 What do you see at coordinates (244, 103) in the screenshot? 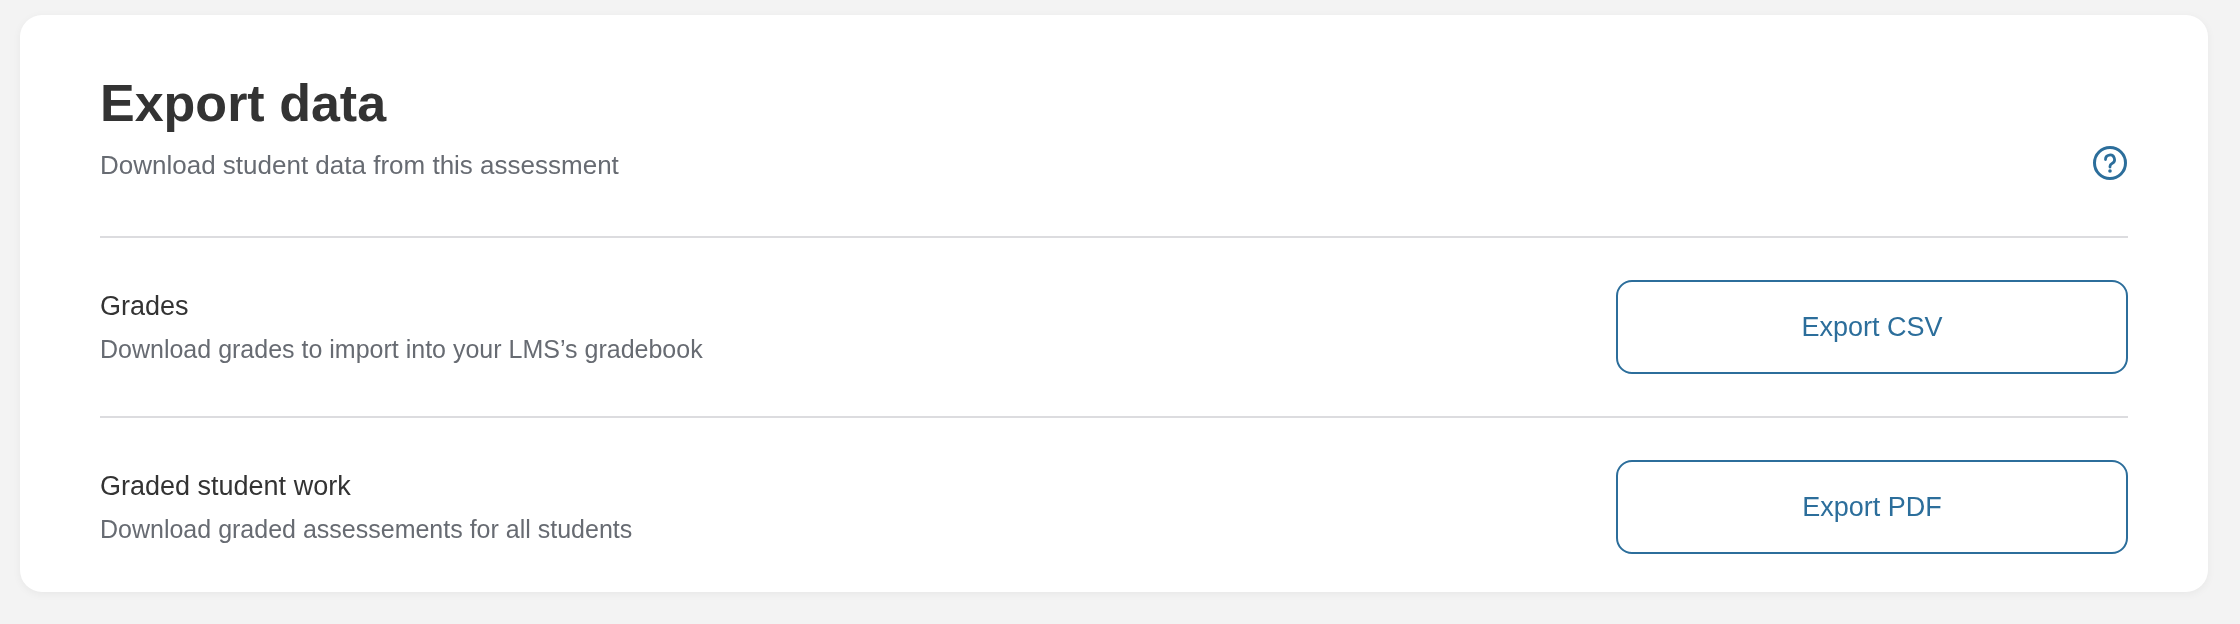
I see `page-title: Export data` at bounding box center [244, 103].